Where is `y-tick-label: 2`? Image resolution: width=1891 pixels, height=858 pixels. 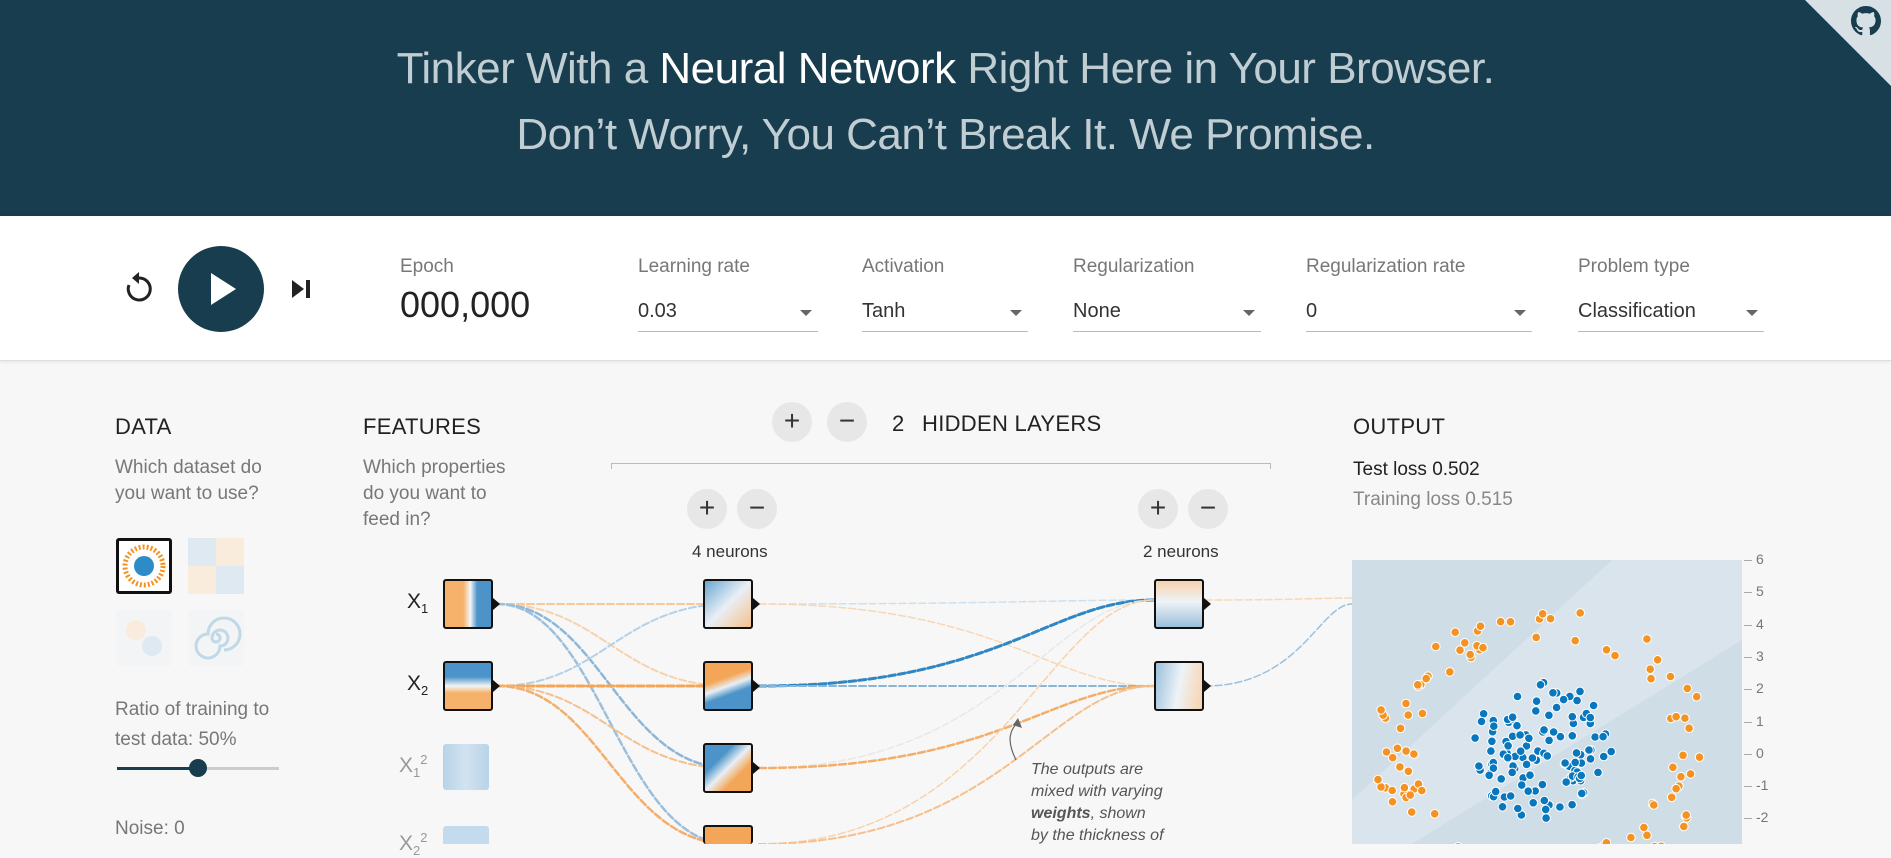 y-tick-label: 2 is located at coordinates (1760, 688).